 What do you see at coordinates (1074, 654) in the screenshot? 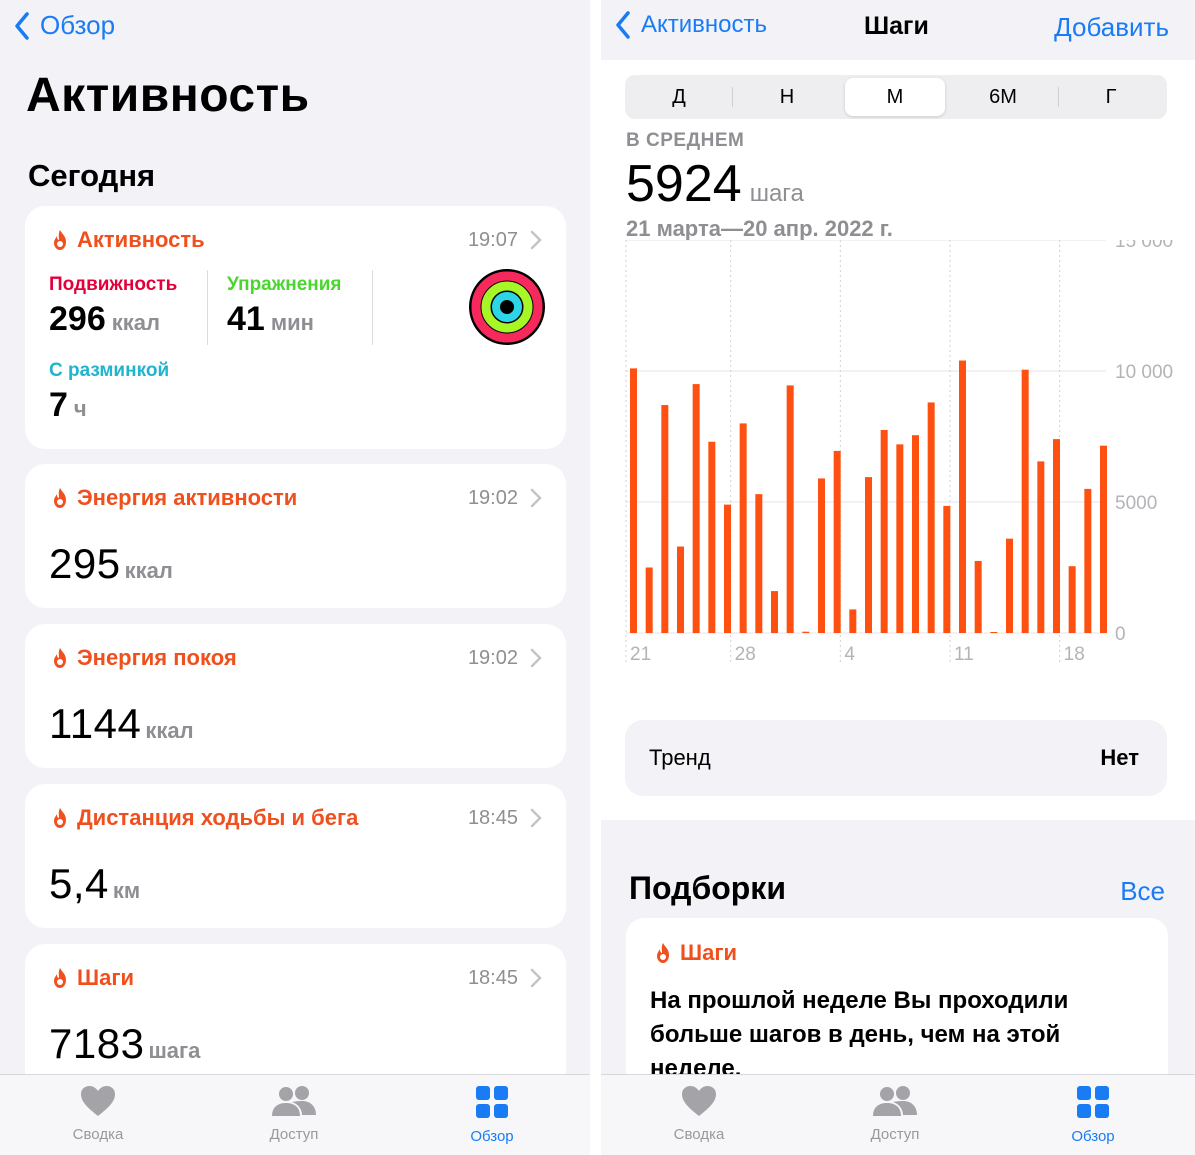
I see `x-tick-label: 18` at bounding box center [1074, 654].